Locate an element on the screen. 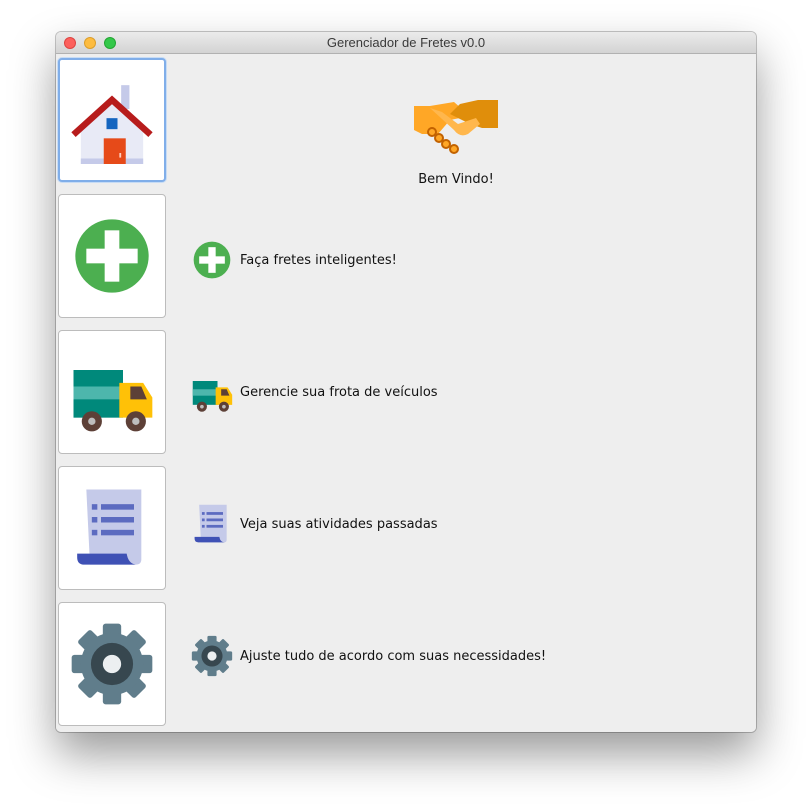 The image size is (812, 812). window-title: Gerenciador de Fretes v0.0 is located at coordinates (406, 42).